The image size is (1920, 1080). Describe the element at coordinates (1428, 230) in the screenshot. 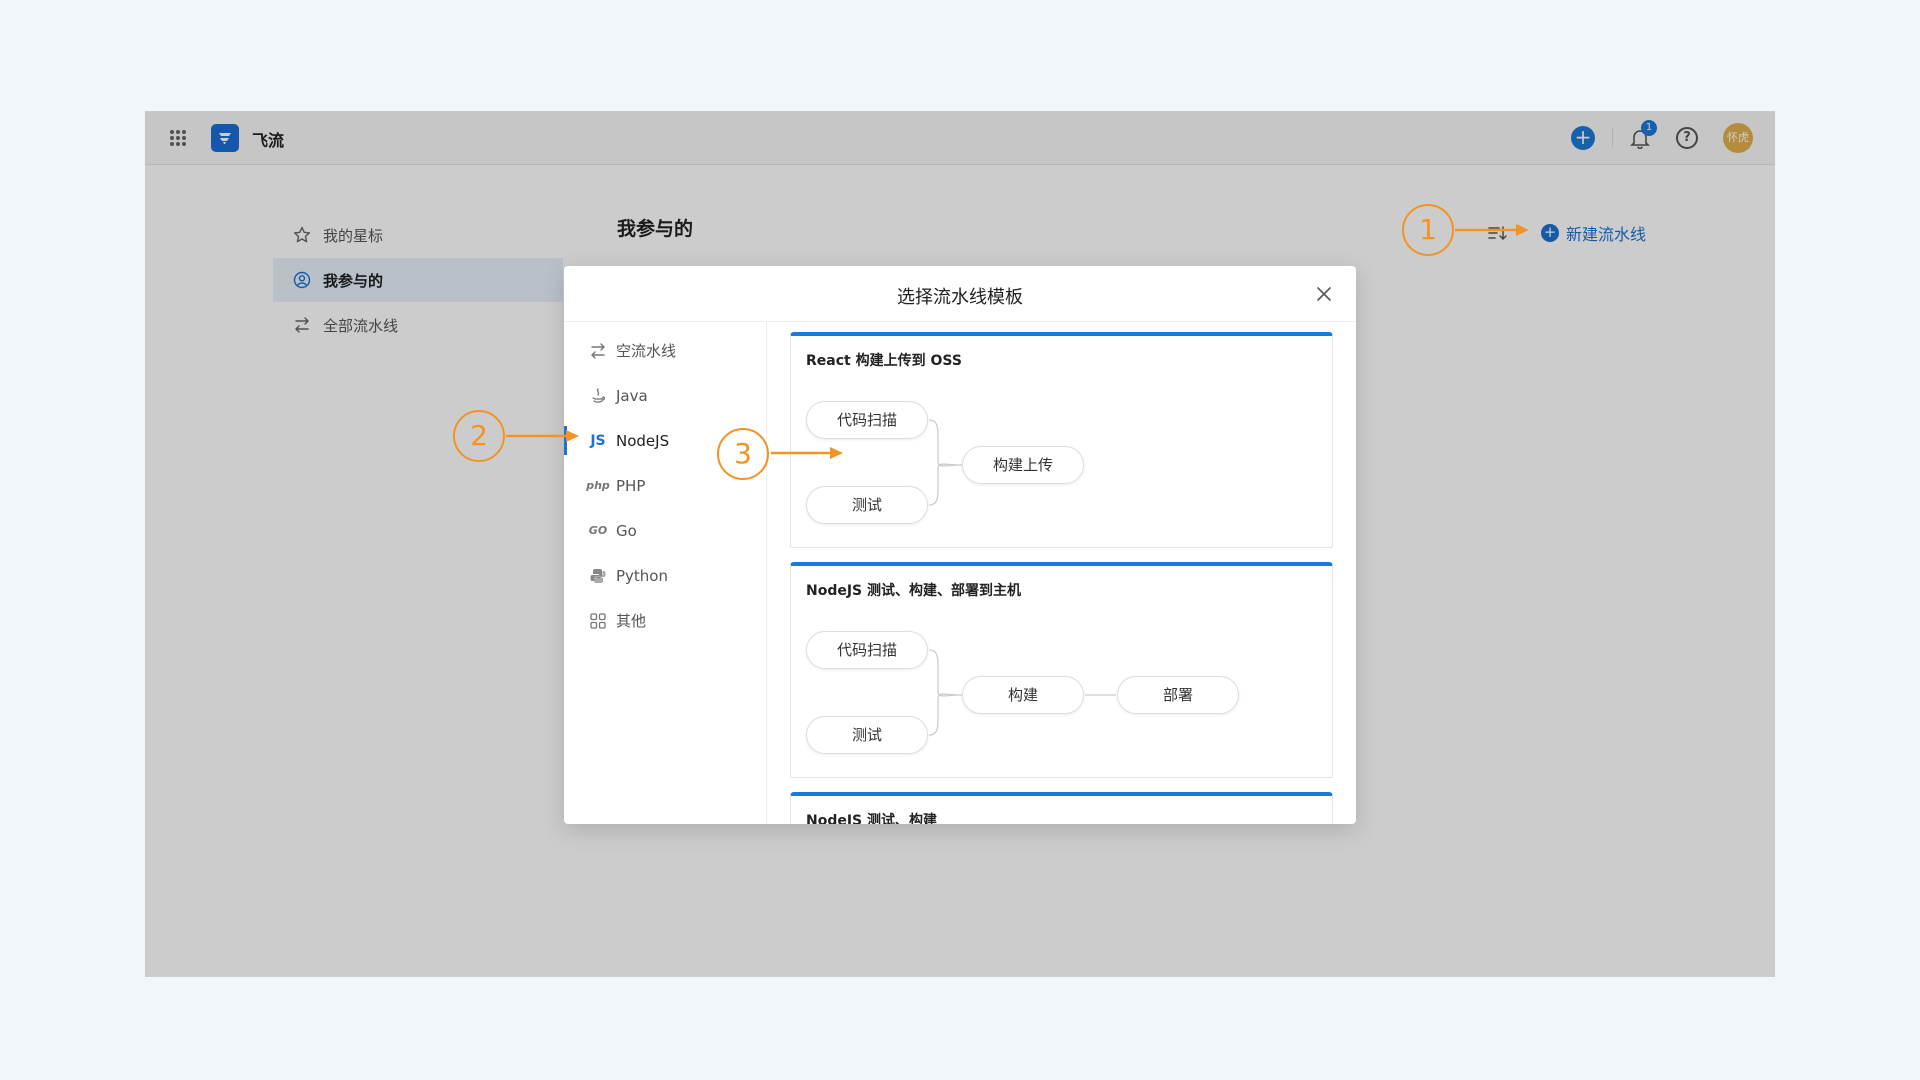

I see `annotation-marker: 1` at that location.